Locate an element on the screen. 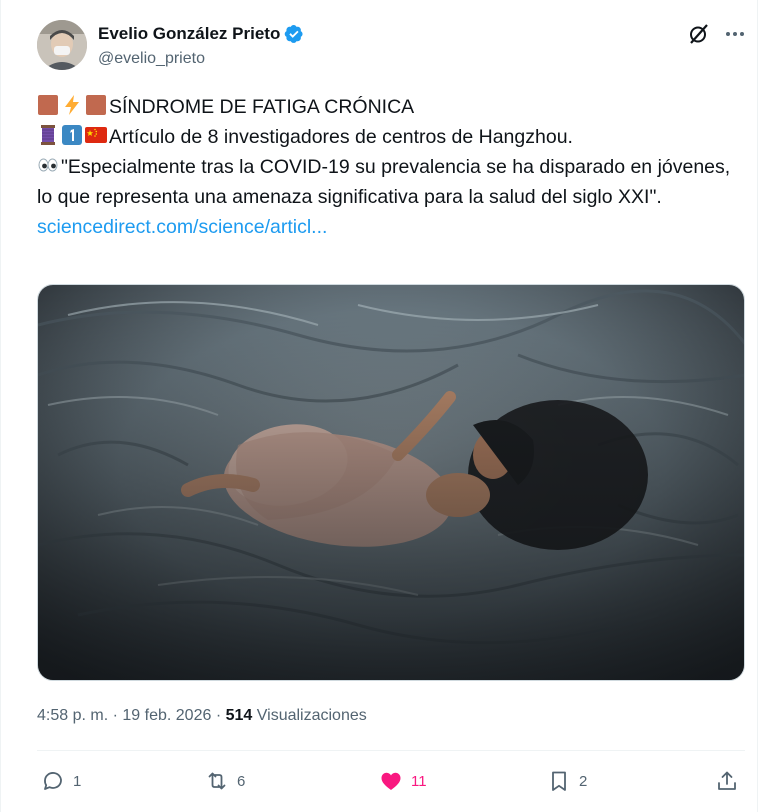 The height and width of the screenshot is (812, 758). keycap-1-icon is located at coordinates (72, 135).